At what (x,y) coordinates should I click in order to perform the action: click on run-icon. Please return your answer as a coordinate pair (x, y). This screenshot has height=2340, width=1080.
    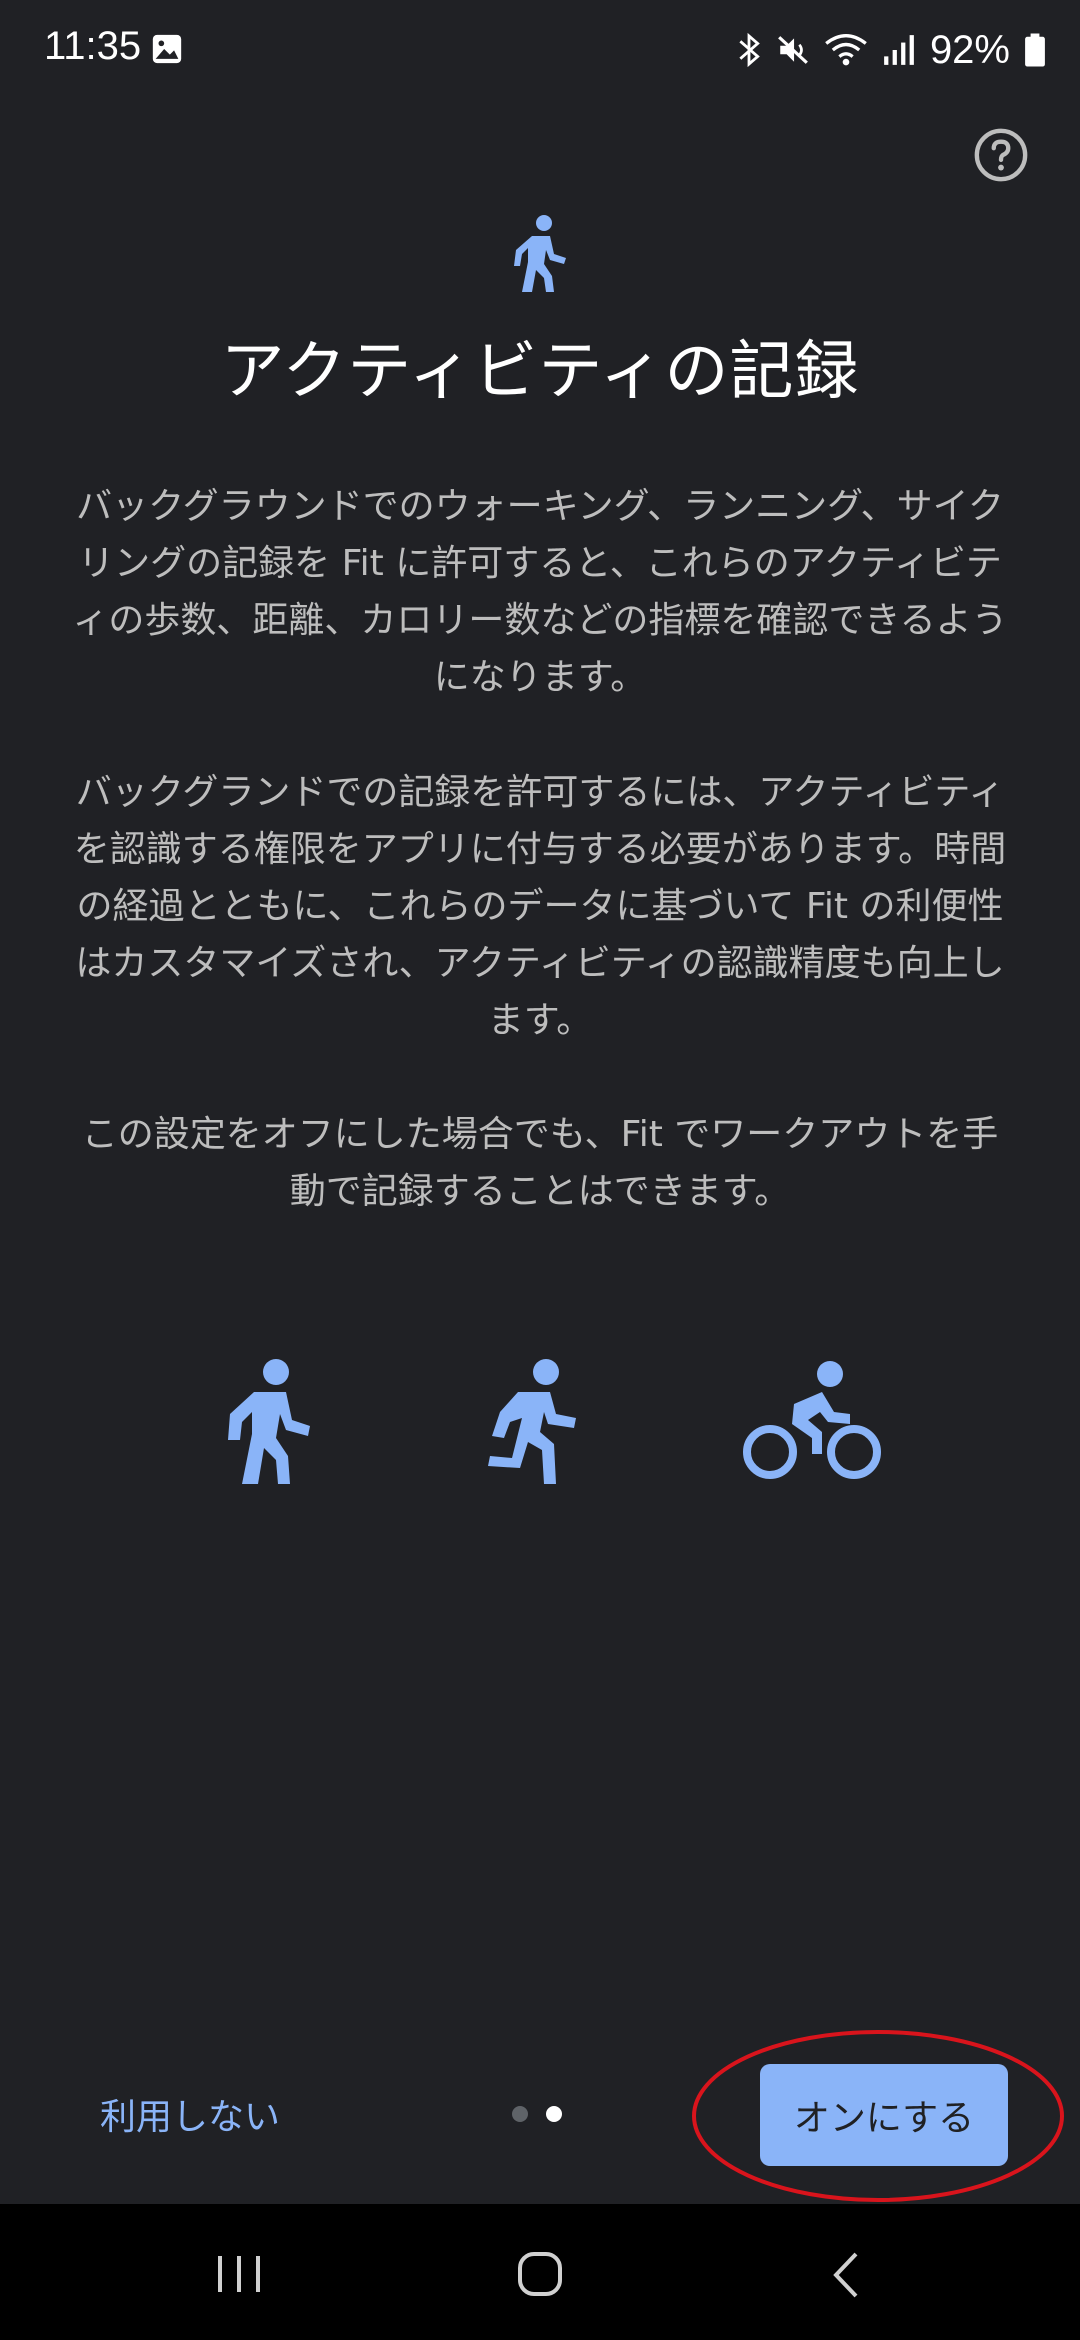
    Looking at the image, I should click on (532, 1421).